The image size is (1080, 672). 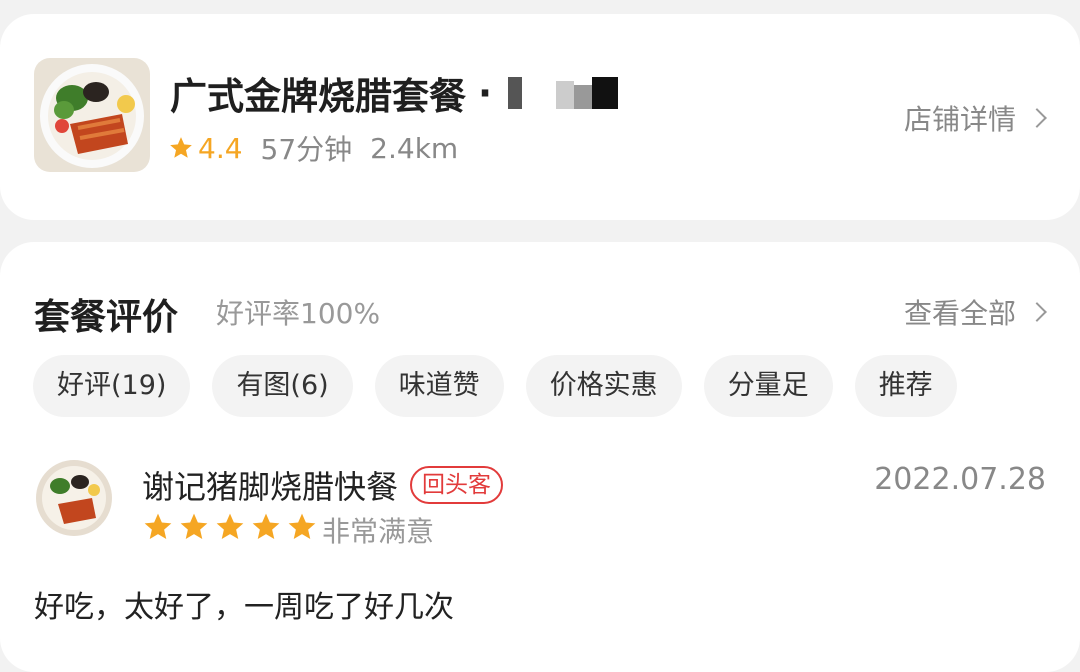 I want to click on shop-thumbnail, so click(x=92, y=115).